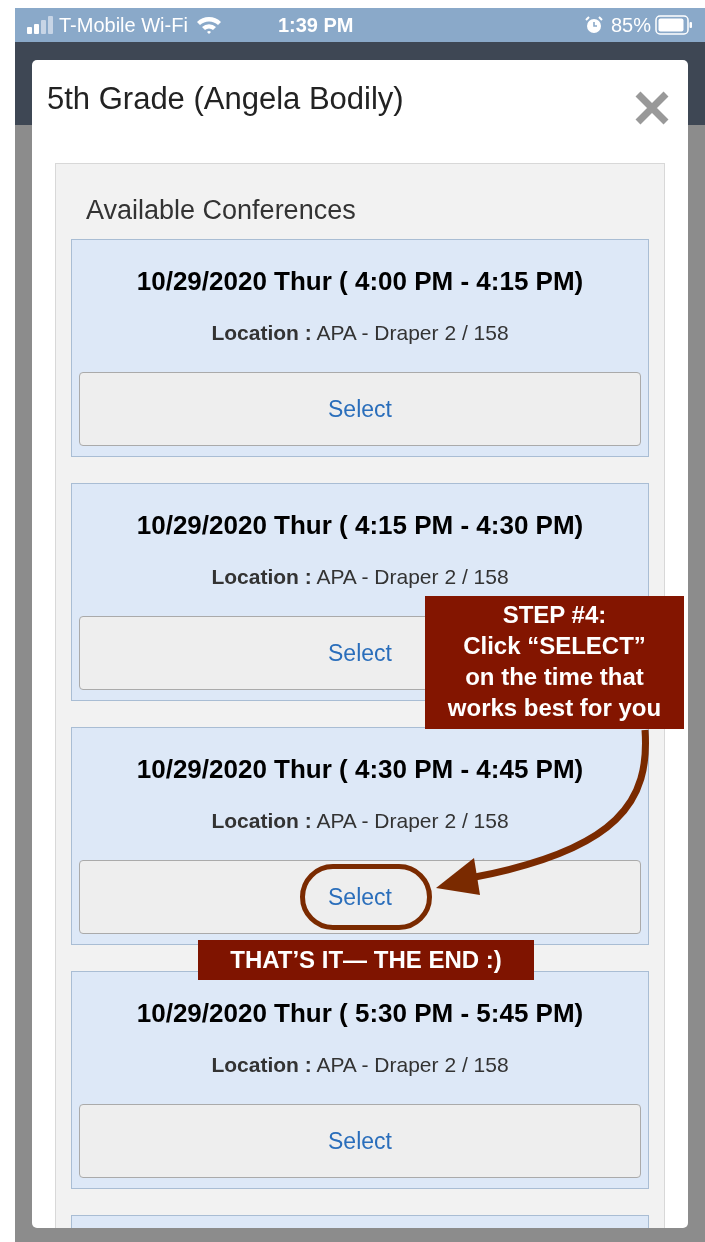 The height and width of the screenshot is (1242, 705). What do you see at coordinates (40, 25) in the screenshot?
I see `signal-icon` at bounding box center [40, 25].